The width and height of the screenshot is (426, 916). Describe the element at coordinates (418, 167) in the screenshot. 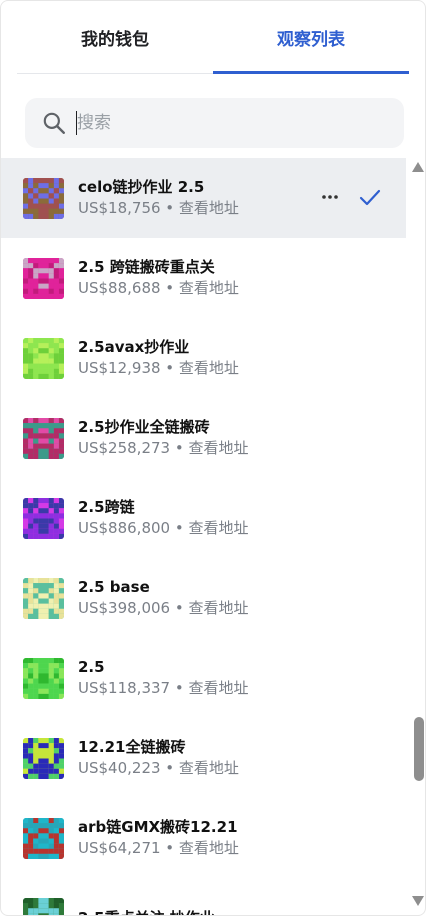

I see `scroll-up-arrow-icon` at that location.